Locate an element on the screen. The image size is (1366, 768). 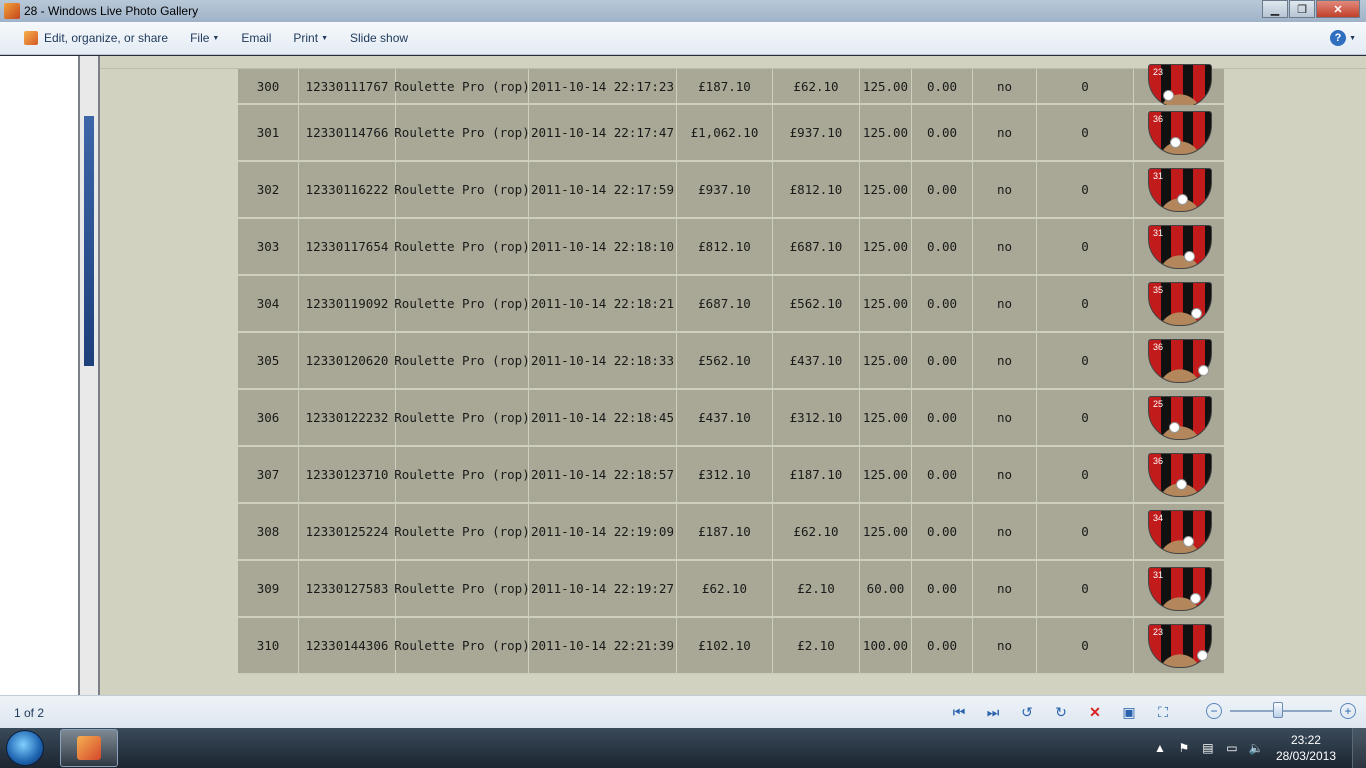
game-id-cell: 12330116222 is located at coordinates (347, 189).